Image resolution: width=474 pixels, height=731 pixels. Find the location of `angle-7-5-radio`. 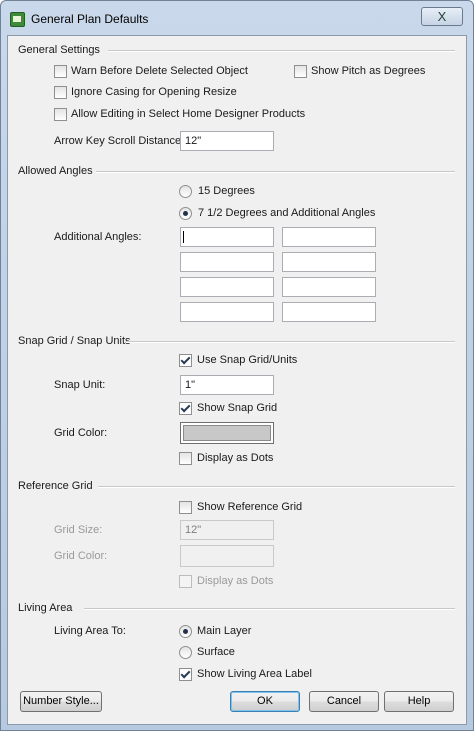

angle-7-5-radio is located at coordinates (185, 213).